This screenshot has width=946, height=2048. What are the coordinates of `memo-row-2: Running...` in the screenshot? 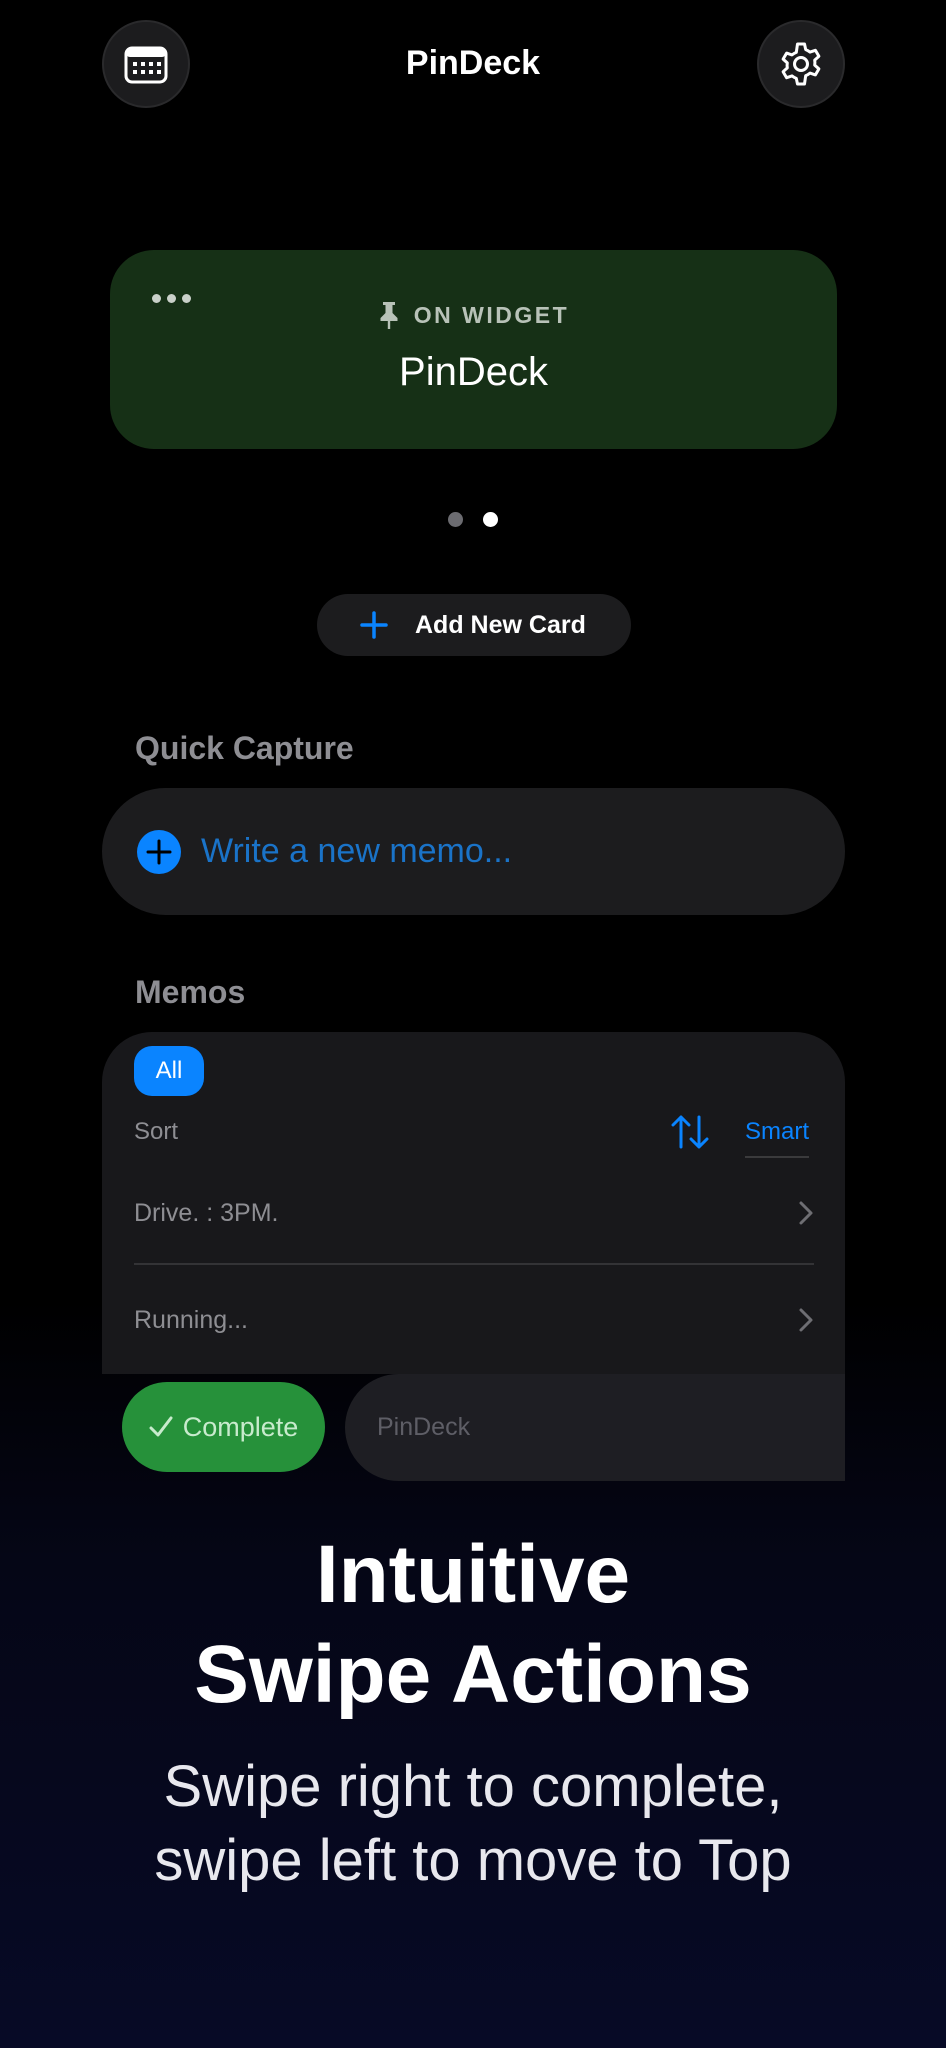 It's located at (474, 1320).